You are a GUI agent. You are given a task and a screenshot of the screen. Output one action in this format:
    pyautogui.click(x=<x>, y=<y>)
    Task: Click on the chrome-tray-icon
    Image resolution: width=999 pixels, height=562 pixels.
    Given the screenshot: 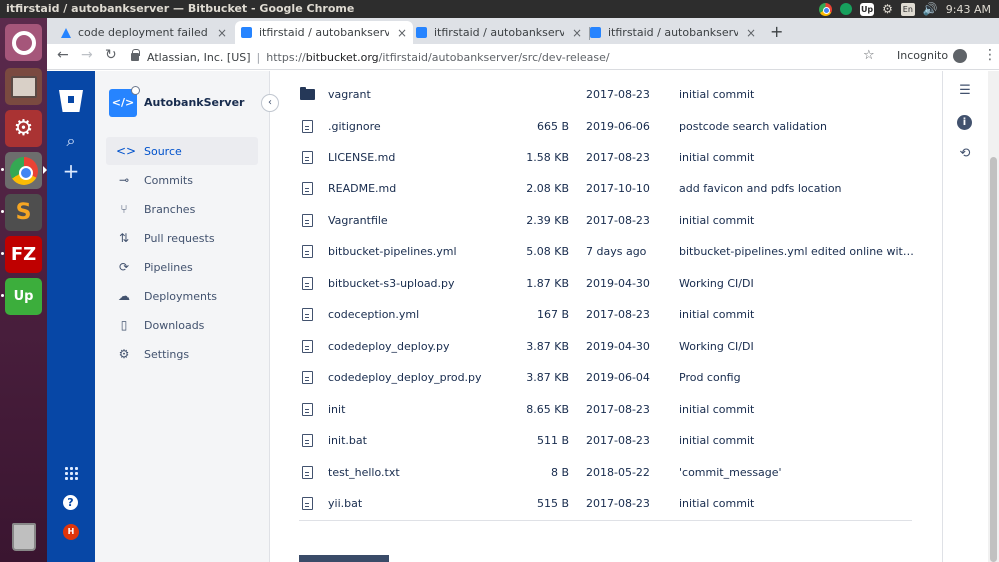 What is the action you would take?
    pyautogui.click(x=826, y=9)
    